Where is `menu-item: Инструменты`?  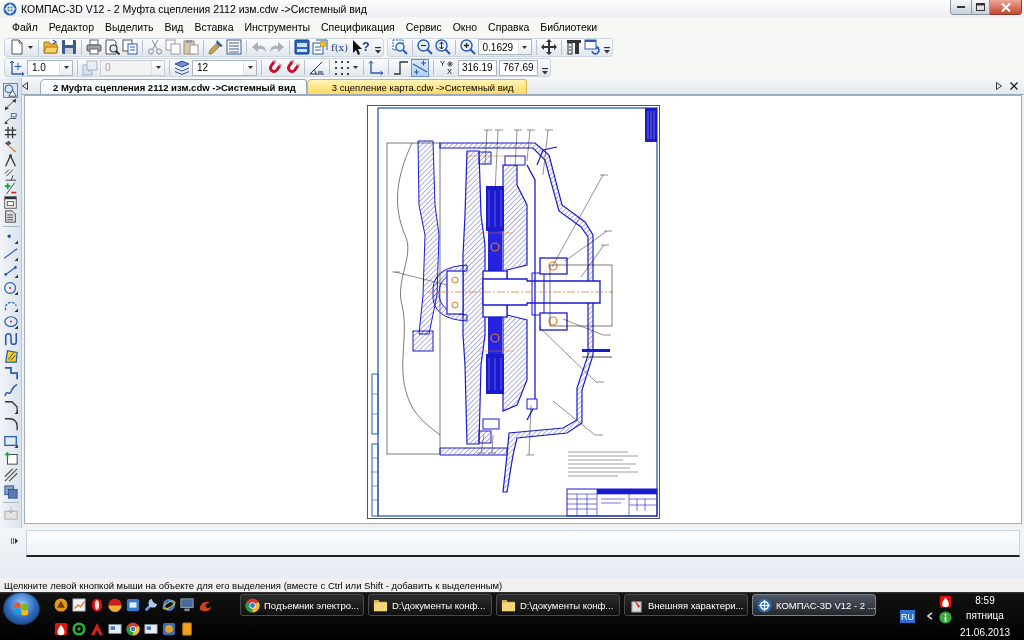
menu-item: Инструменты is located at coordinates (277, 27).